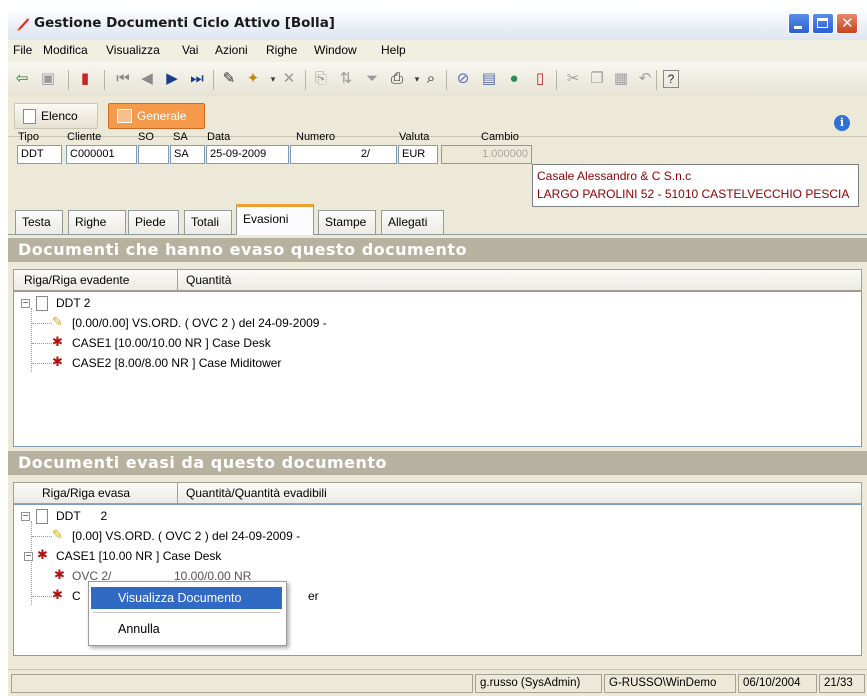  What do you see at coordinates (147, 79) in the screenshot?
I see `previous-record-icon: ◀` at bounding box center [147, 79].